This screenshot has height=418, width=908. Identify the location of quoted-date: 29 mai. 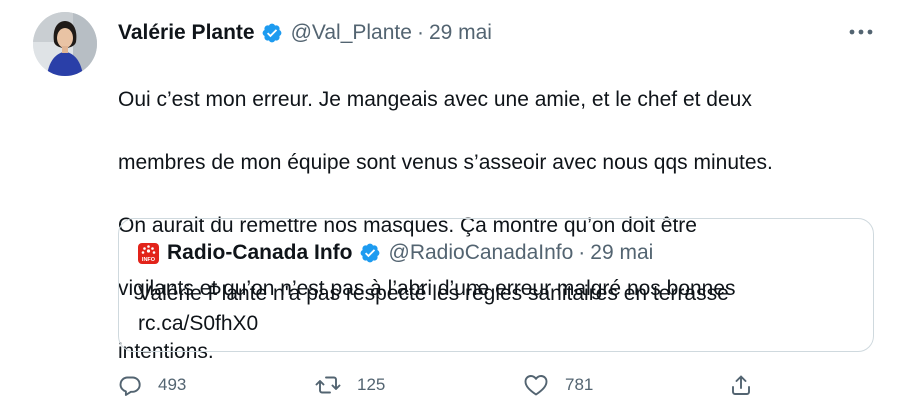
(621, 253).